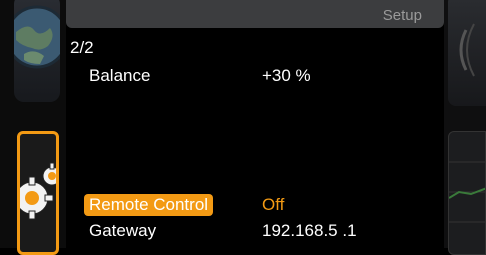  I want to click on right-sidebar, so click(465, 127).